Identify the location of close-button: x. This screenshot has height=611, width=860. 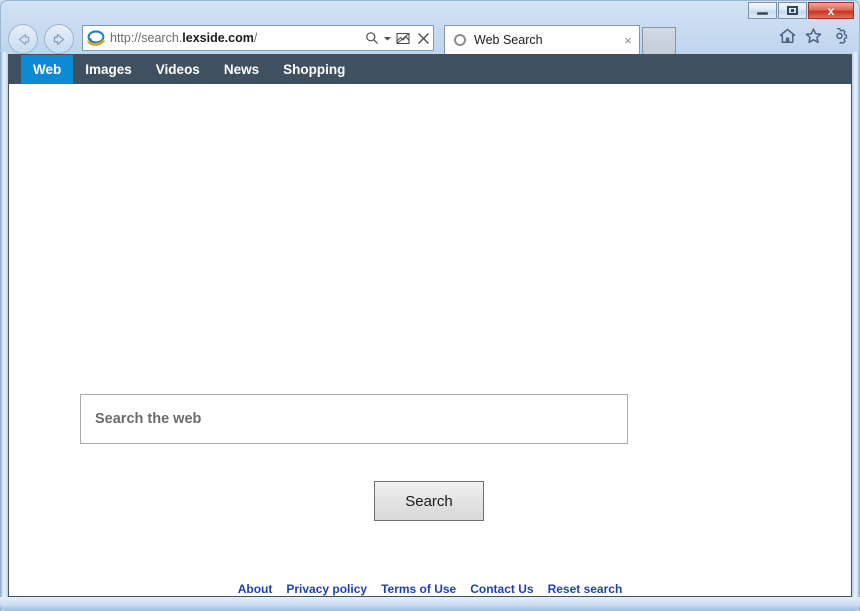
(831, 10).